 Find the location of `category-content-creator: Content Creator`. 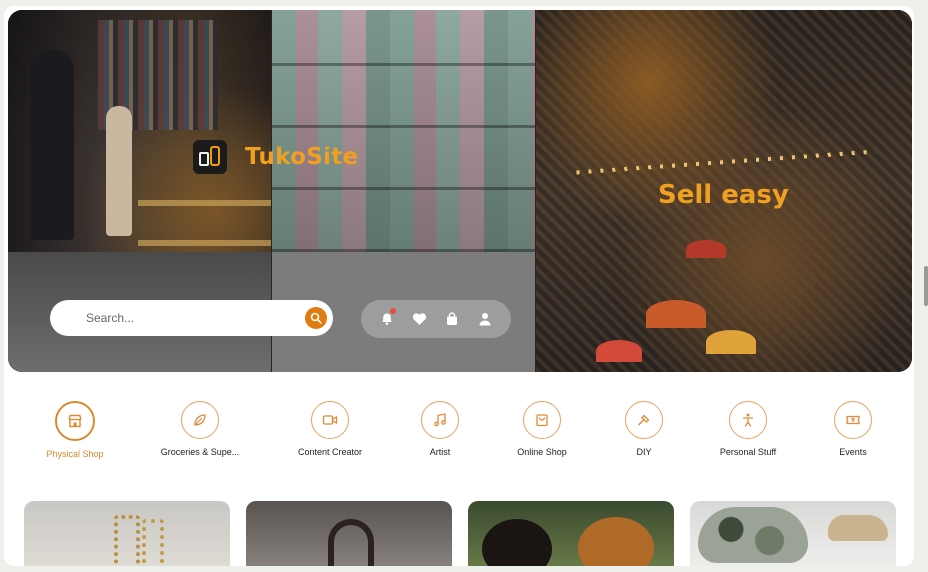

category-content-creator: Content Creator is located at coordinates (330, 429).